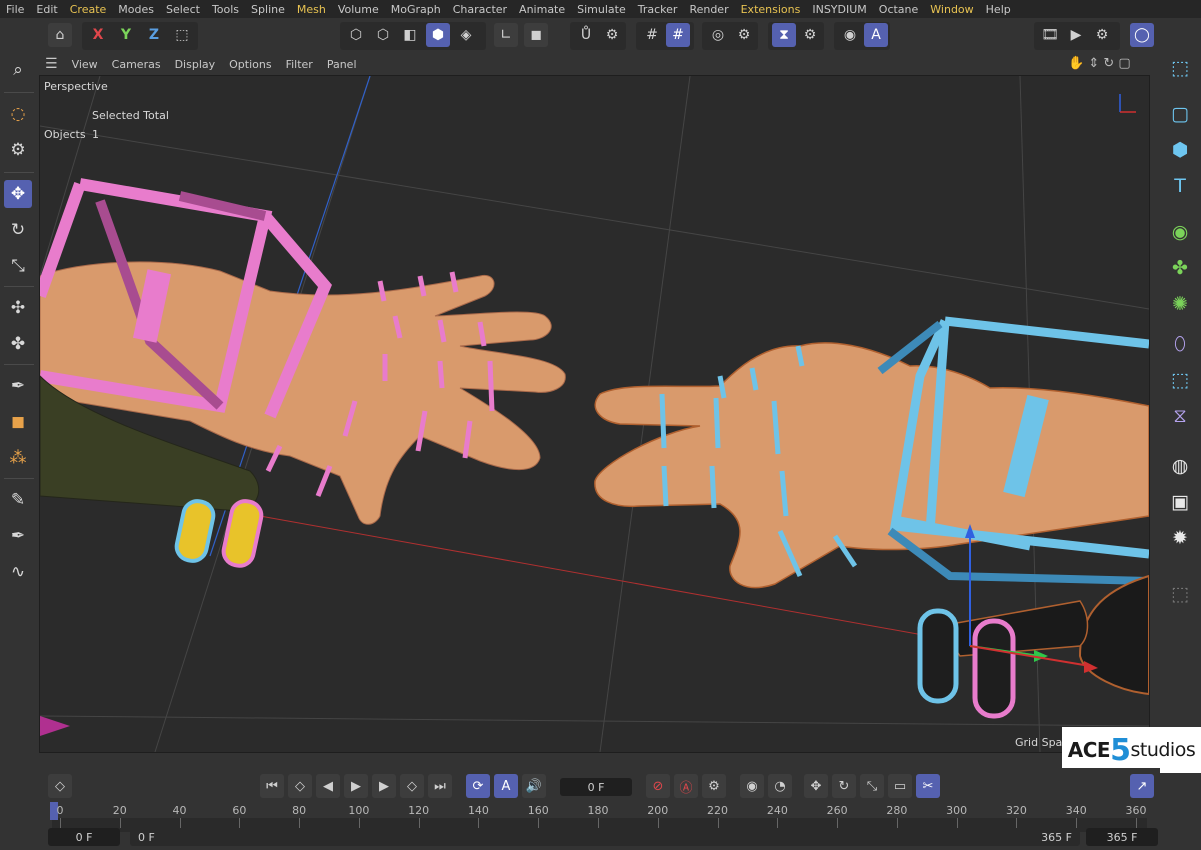 The width and height of the screenshot is (1201, 850). What do you see at coordinates (1180, 186) in the screenshot?
I see `text-icon: T` at bounding box center [1180, 186].